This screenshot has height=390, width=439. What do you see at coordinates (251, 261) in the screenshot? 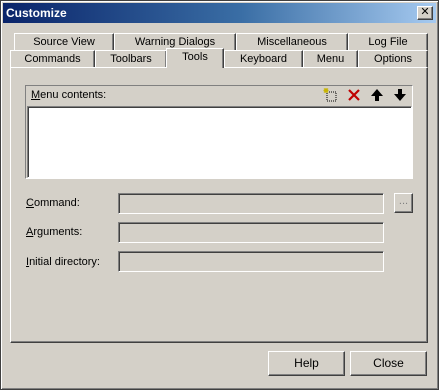
I see `initial-directory-field` at bounding box center [251, 261].